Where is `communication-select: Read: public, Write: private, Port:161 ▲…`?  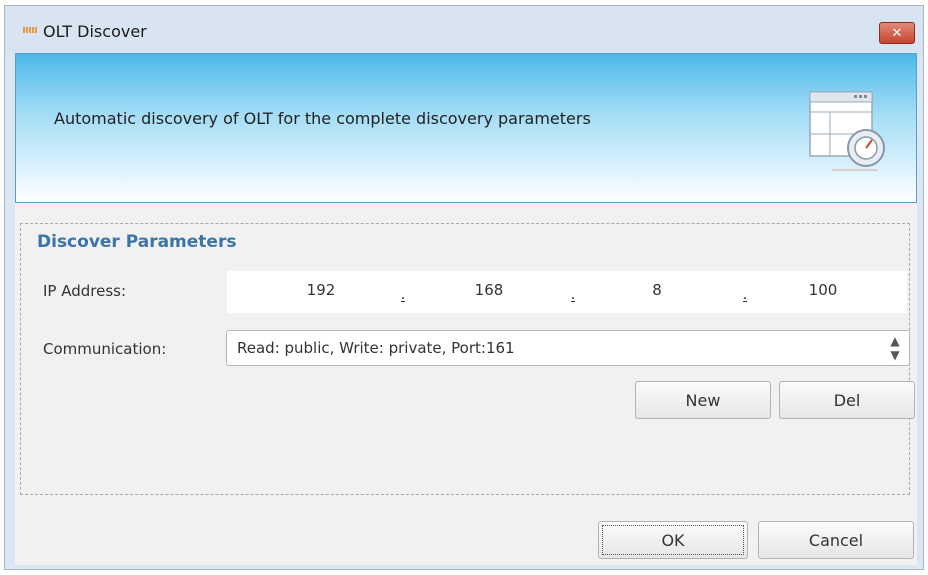
communication-select: Read: public, Write: private, Port:161 ▲… is located at coordinates (568, 348).